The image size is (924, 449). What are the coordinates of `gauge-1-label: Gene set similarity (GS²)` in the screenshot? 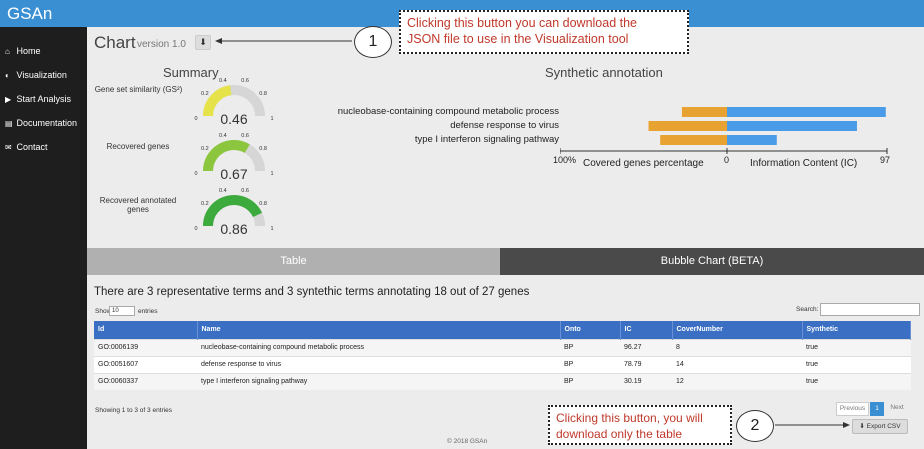 It's located at (138, 89).